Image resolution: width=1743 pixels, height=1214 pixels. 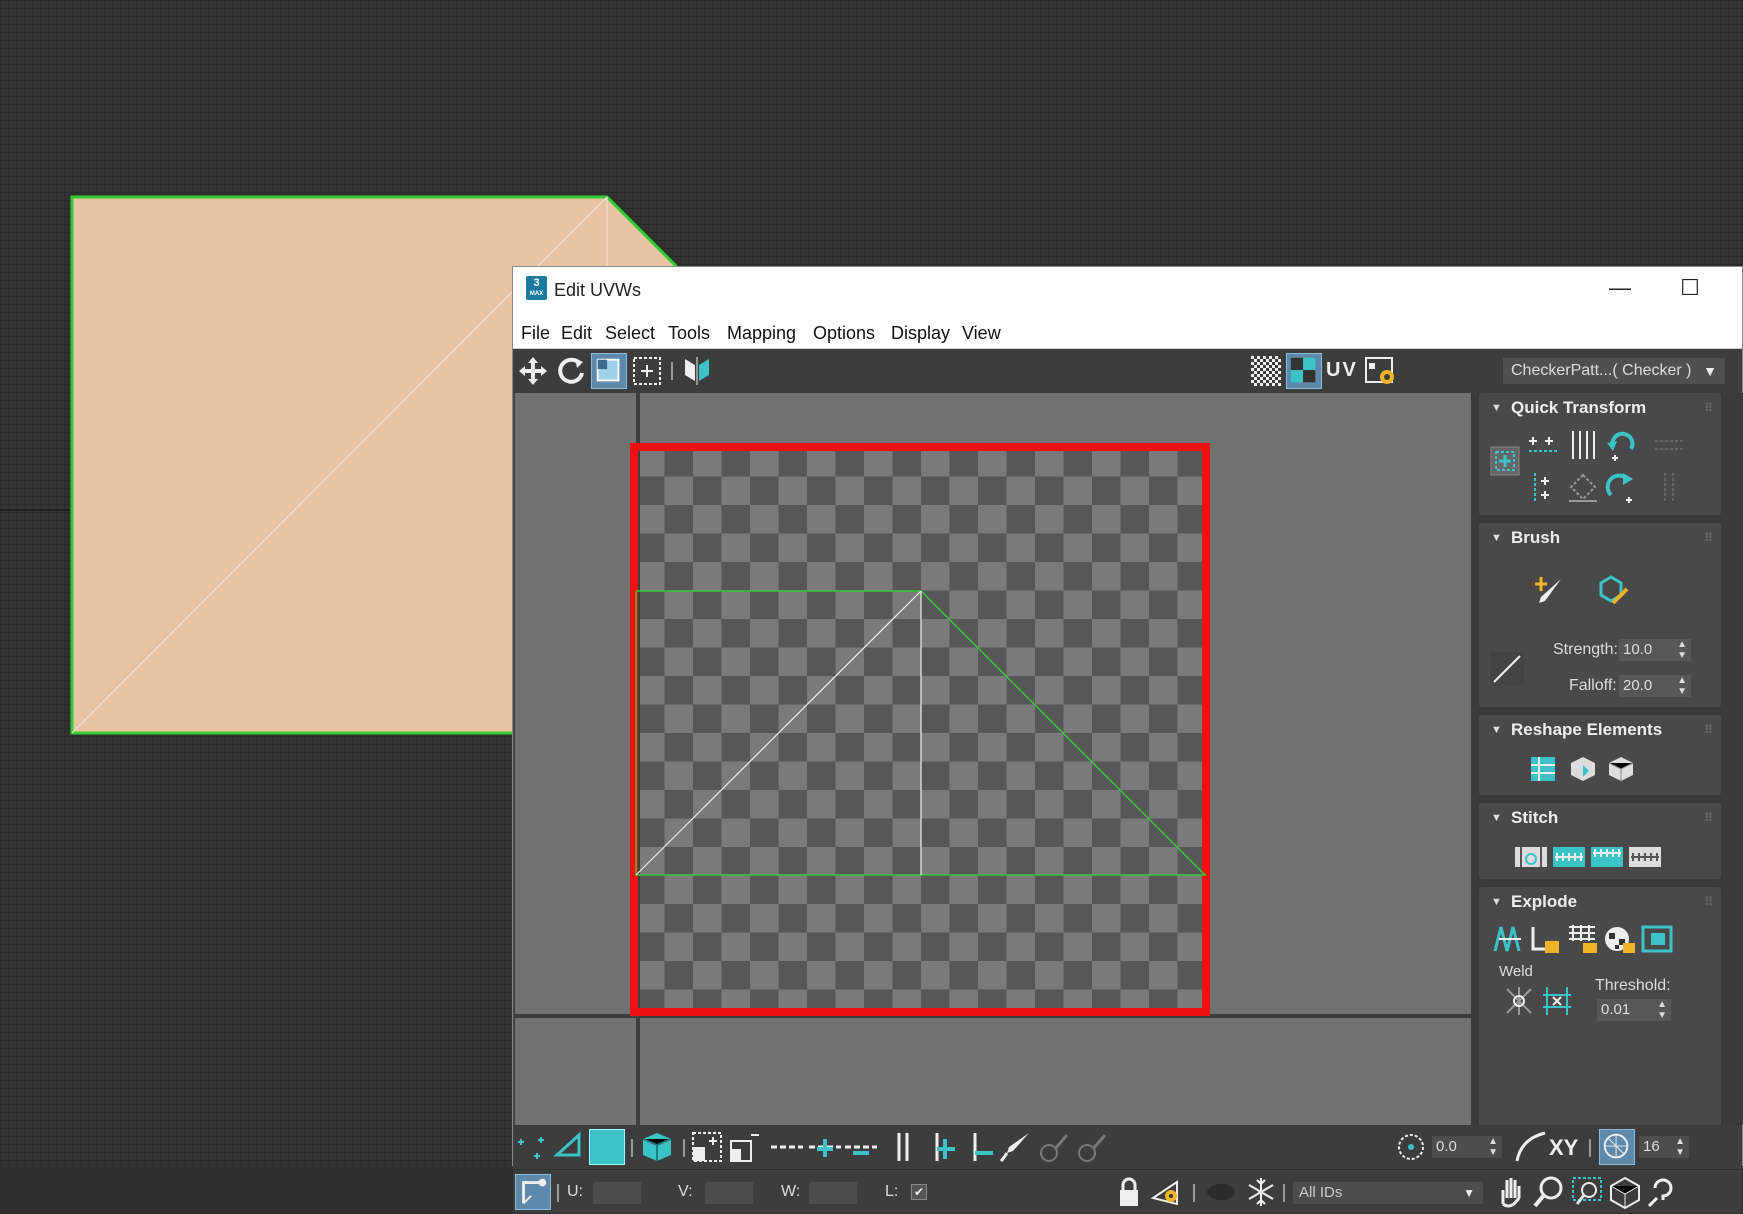 I want to click on l-label: L:, so click(x=892, y=1191).